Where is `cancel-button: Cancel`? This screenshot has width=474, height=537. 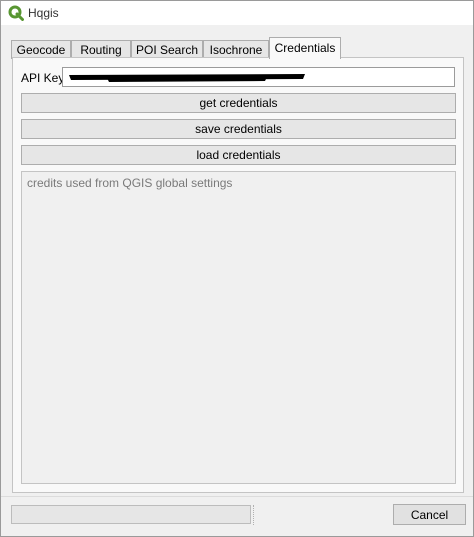 cancel-button: Cancel is located at coordinates (429, 514).